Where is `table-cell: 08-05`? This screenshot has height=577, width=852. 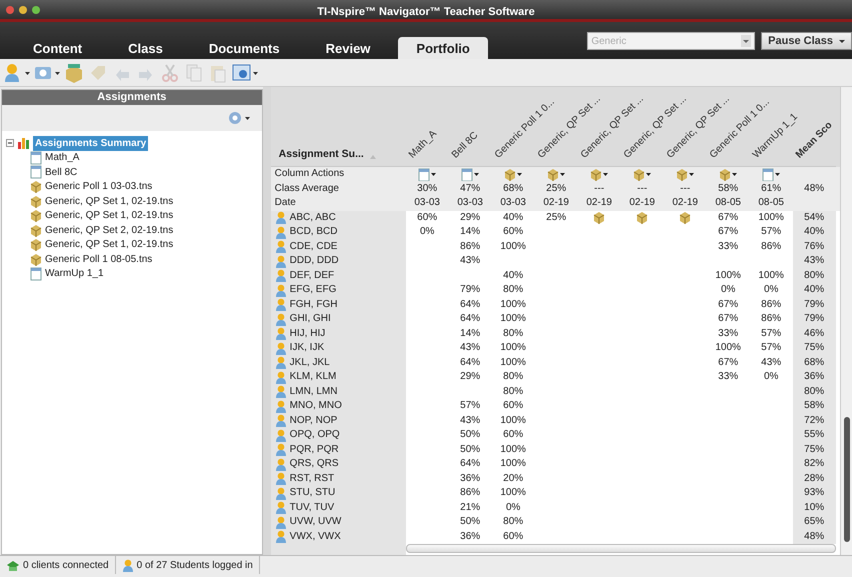
table-cell: 08-05 is located at coordinates (771, 202).